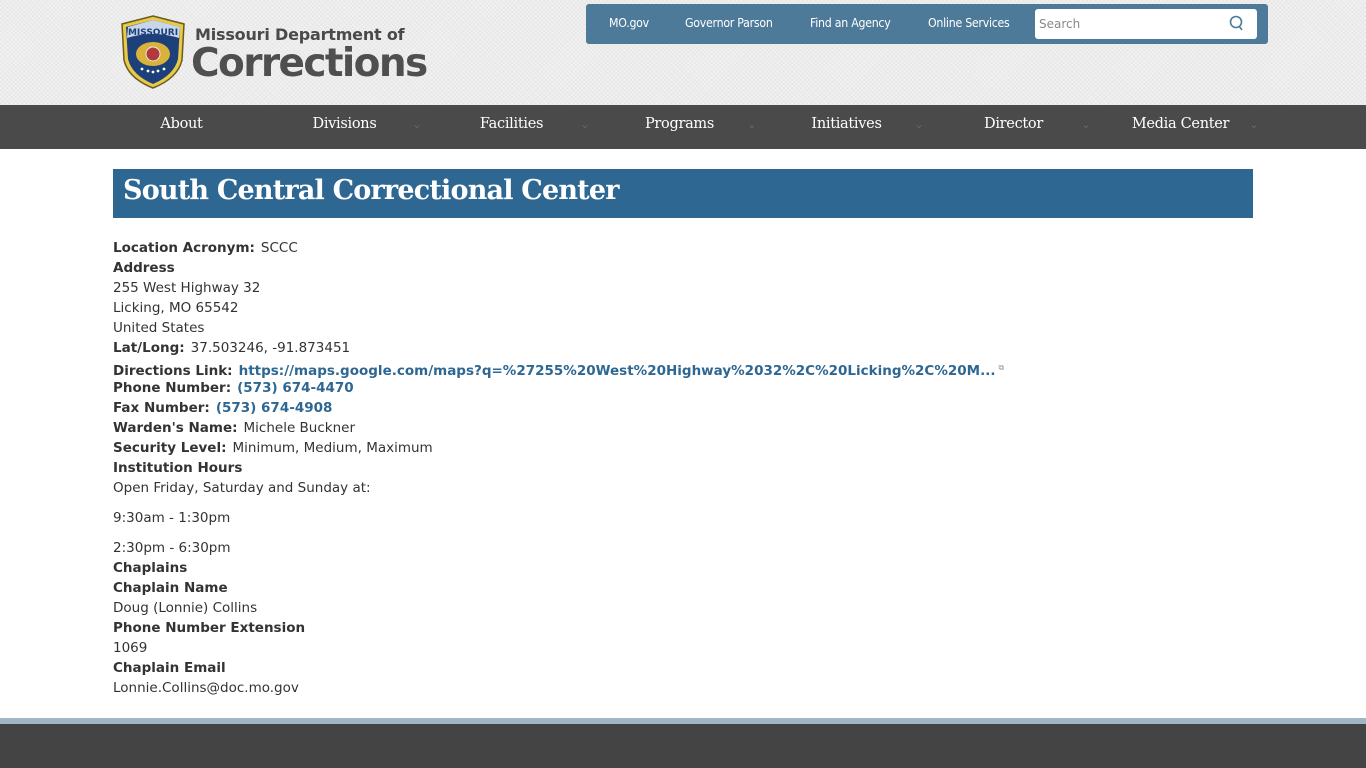 The width and height of the screenshot is (1366, 768). Describe the element at coordinates (181, 124) in the screenshot. I see `nav-label: About` at that location.